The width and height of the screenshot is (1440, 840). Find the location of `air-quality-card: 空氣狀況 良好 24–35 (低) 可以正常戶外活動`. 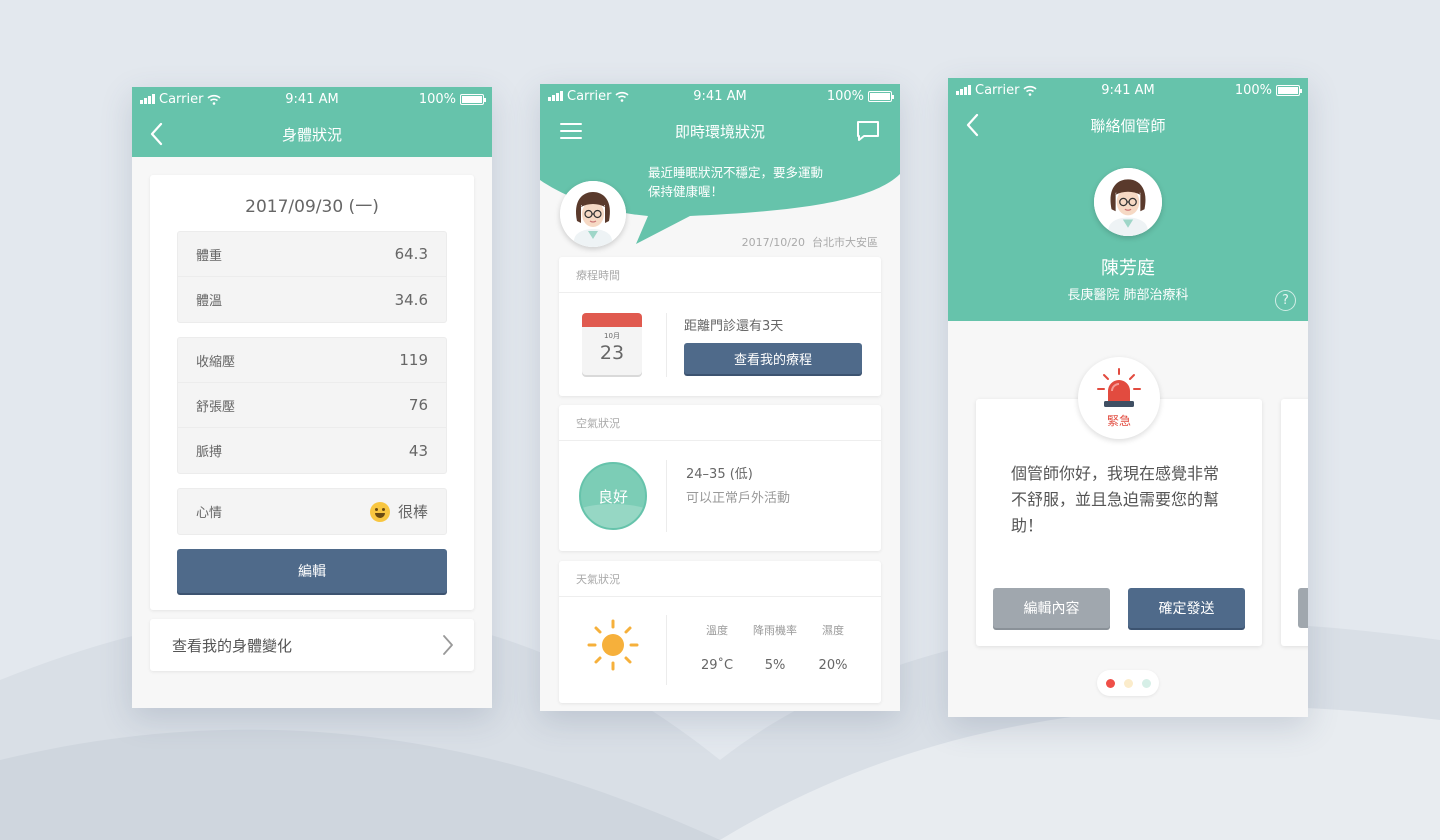

air-quality-card: 空氣狀況 良好 24–35 (低) 可以正常戶外活動 is located at coordinates (720, 478).